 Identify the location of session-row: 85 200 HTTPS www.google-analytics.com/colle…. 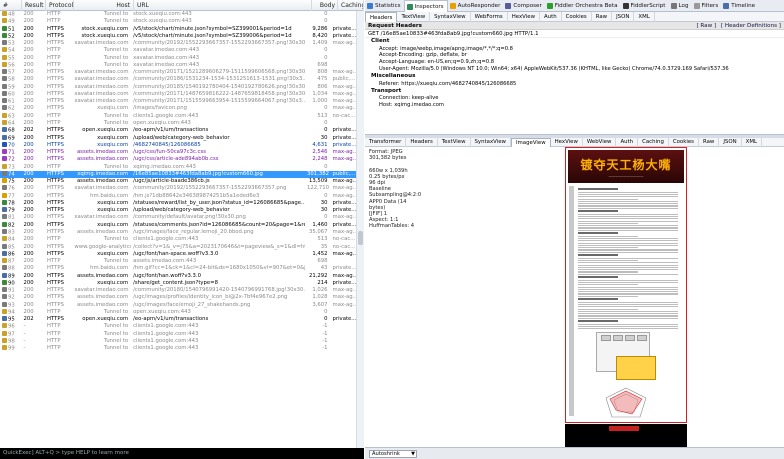
(178, 247).